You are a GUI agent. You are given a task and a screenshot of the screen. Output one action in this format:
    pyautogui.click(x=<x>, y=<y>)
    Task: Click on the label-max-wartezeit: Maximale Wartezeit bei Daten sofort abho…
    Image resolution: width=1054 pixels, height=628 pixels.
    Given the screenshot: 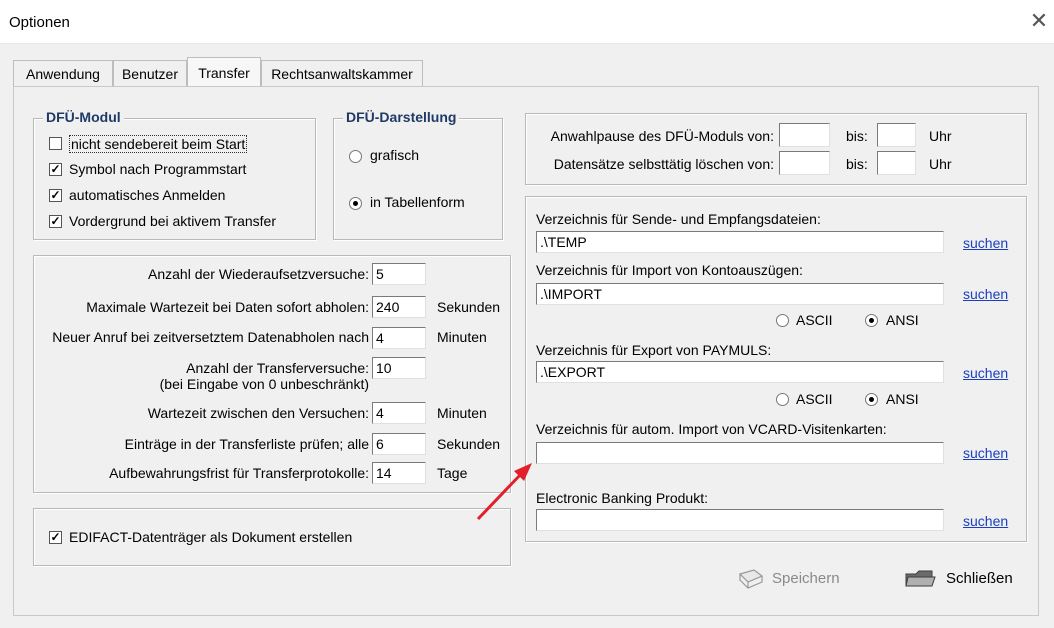 What is the action you would take?
    pyautogui.click(x=227, y=307)
    